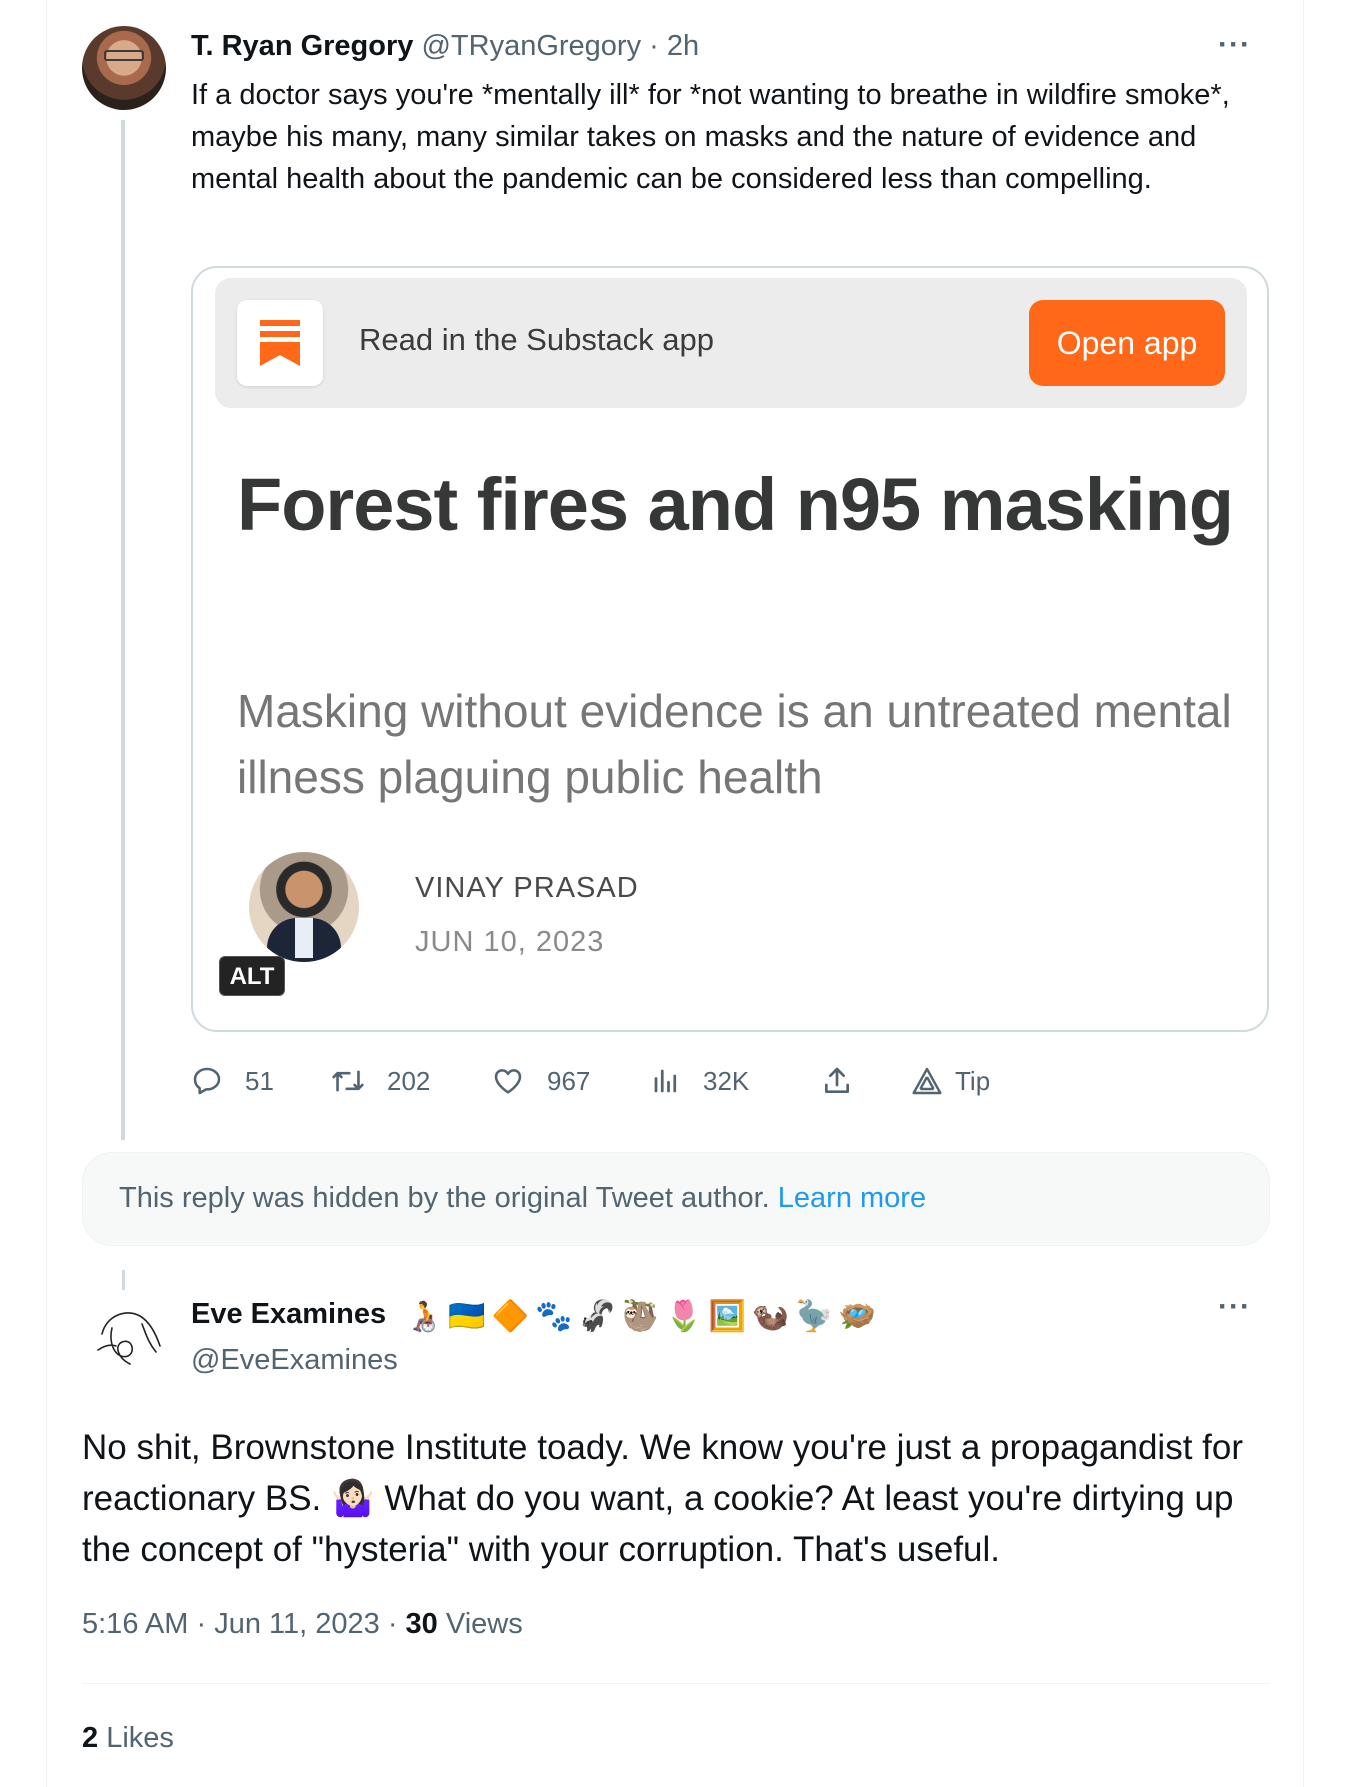 The image size is (1350, 1787). I want to click on tweet-time: 5:16 AM, so click(135, 1624).